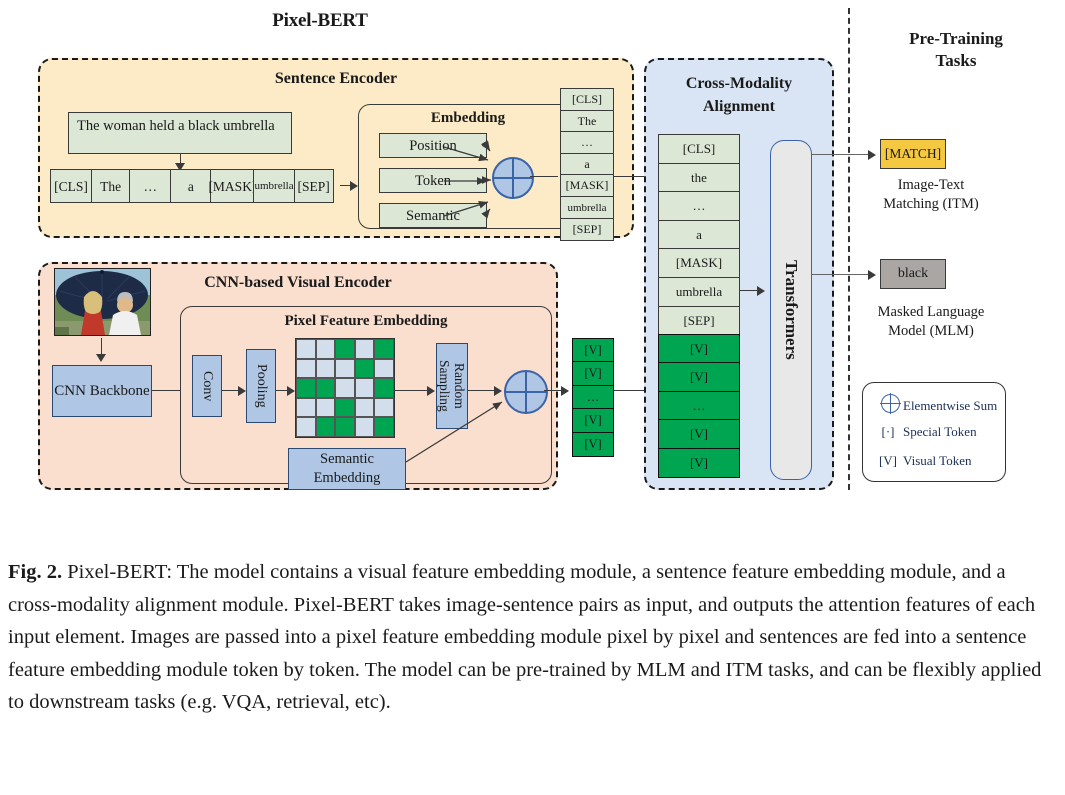 The image size is (1065, 795). What do you see at coordinates (320, 20) in the screenshot?
I see `figure-main-title: Pixel-BERT` at bounding box center [320, 20].